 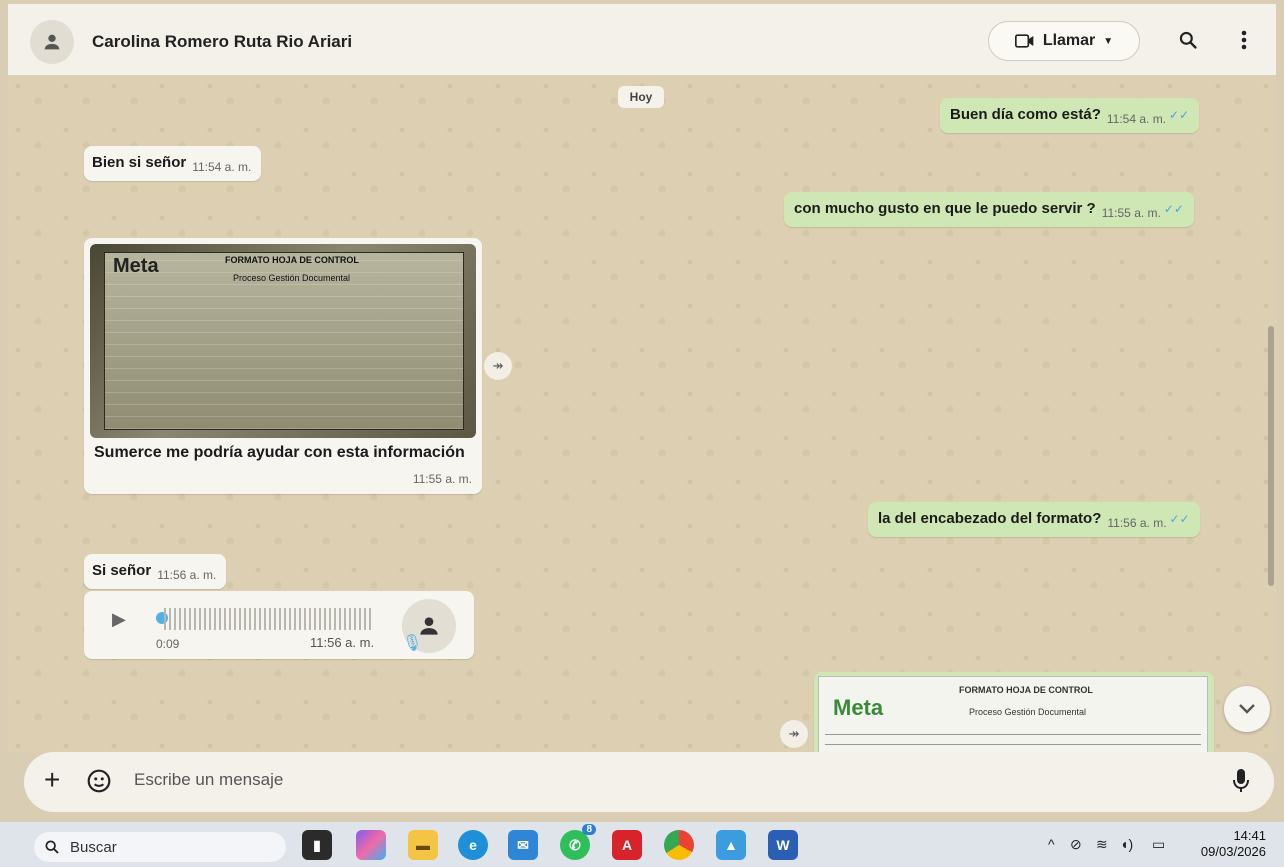 I want to click on taskbar-search: Buscar, so click(x=160, y=847).